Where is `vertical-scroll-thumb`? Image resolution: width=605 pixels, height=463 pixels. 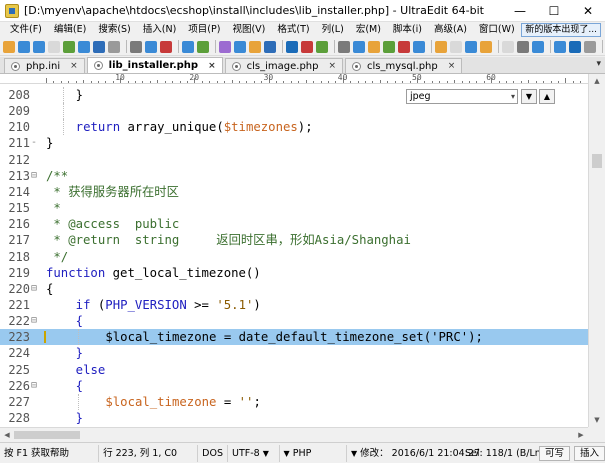
vertical-scroll-thumb is located at coordinates (597, 161).